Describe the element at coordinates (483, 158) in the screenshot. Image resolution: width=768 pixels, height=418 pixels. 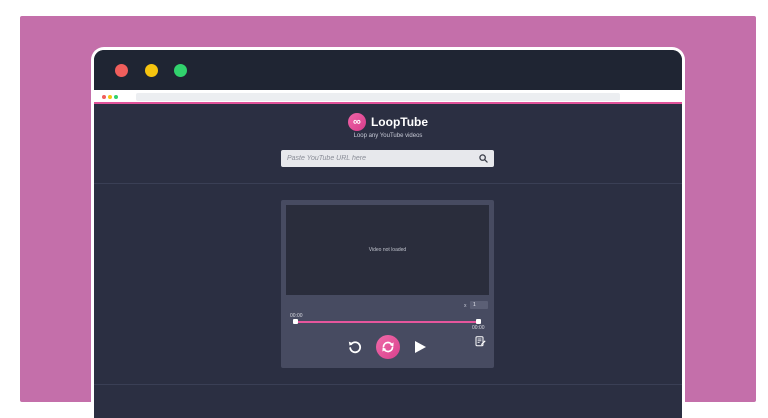
I see `search-icon` at that location.